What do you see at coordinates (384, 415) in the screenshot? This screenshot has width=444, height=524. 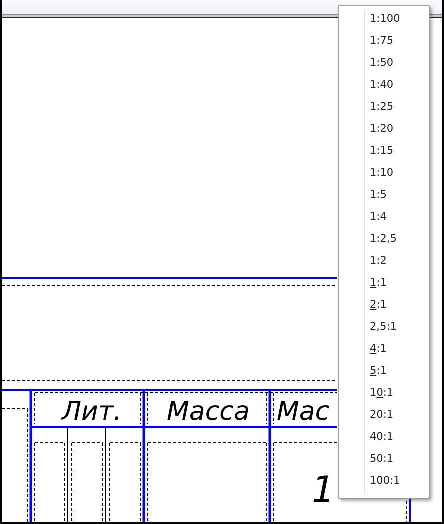 I see `menu-item: 20:1` at bounding box center [384, 415].